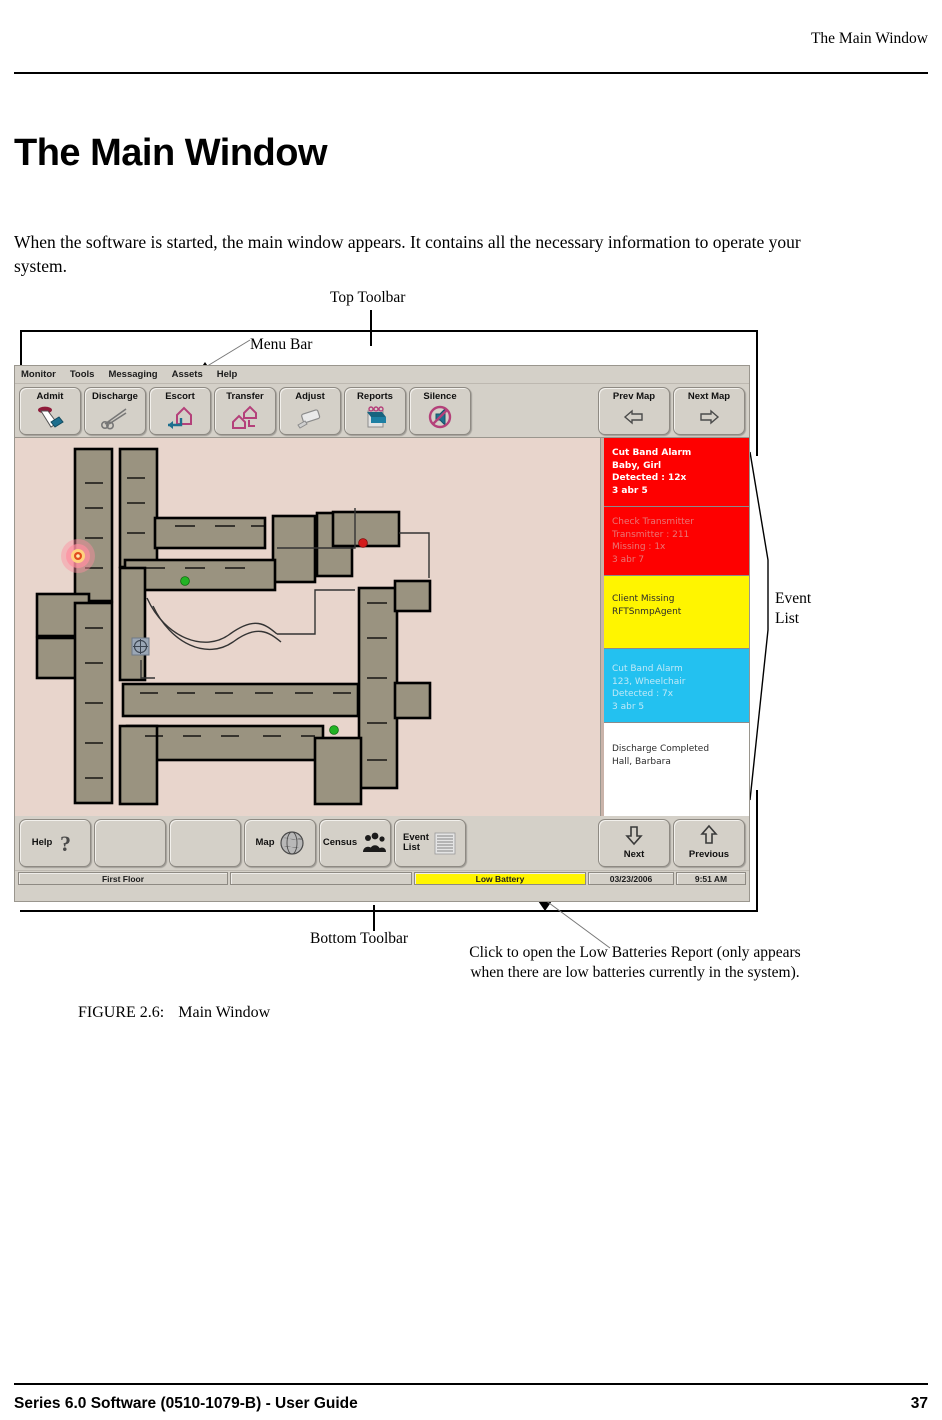 Image resolution: width=942 pixels, height=1420 pixels. I want to click on callout-box-top-edge, so click(389, 331).